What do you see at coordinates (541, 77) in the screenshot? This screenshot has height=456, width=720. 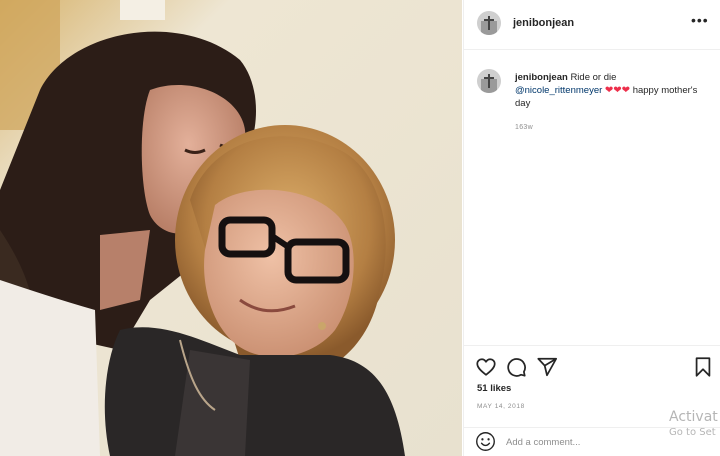 I see `caption-username: jenibonjean` at bounding box center [541, 77].